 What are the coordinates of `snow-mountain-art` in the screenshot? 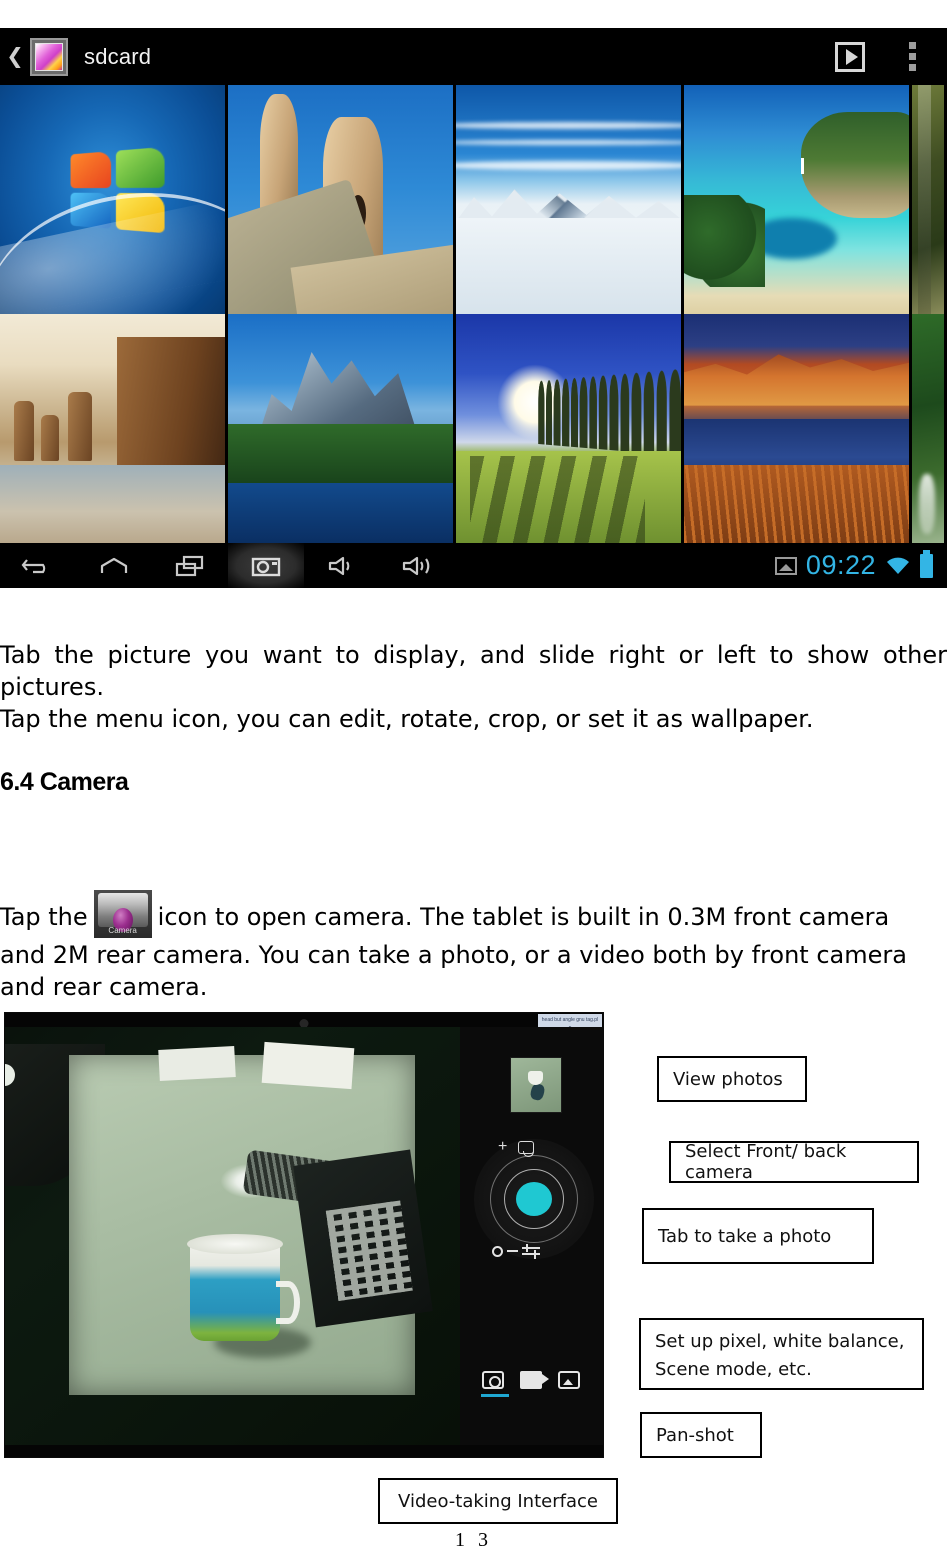 It's located at (568, 199).